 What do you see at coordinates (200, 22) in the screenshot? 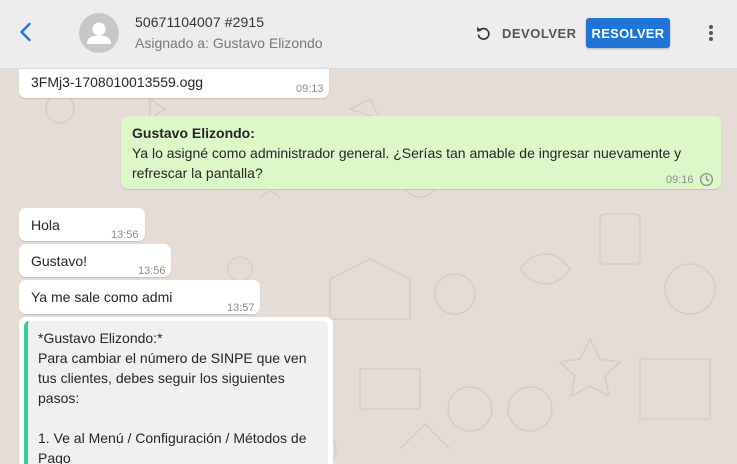
I see `conversation-title: 50671104007 #2915` at bounding box center [200, 22].